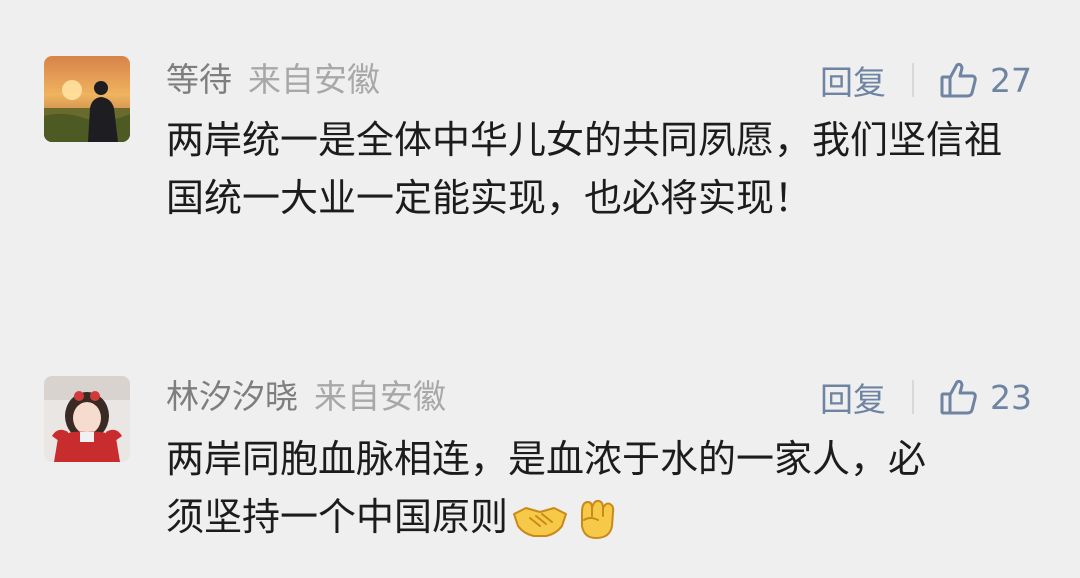 The height and width of the screenshot is (578, 1080). Describe the element at coordinates (199, 80) in the screenshot. I see `nickname: 等待` at that location.